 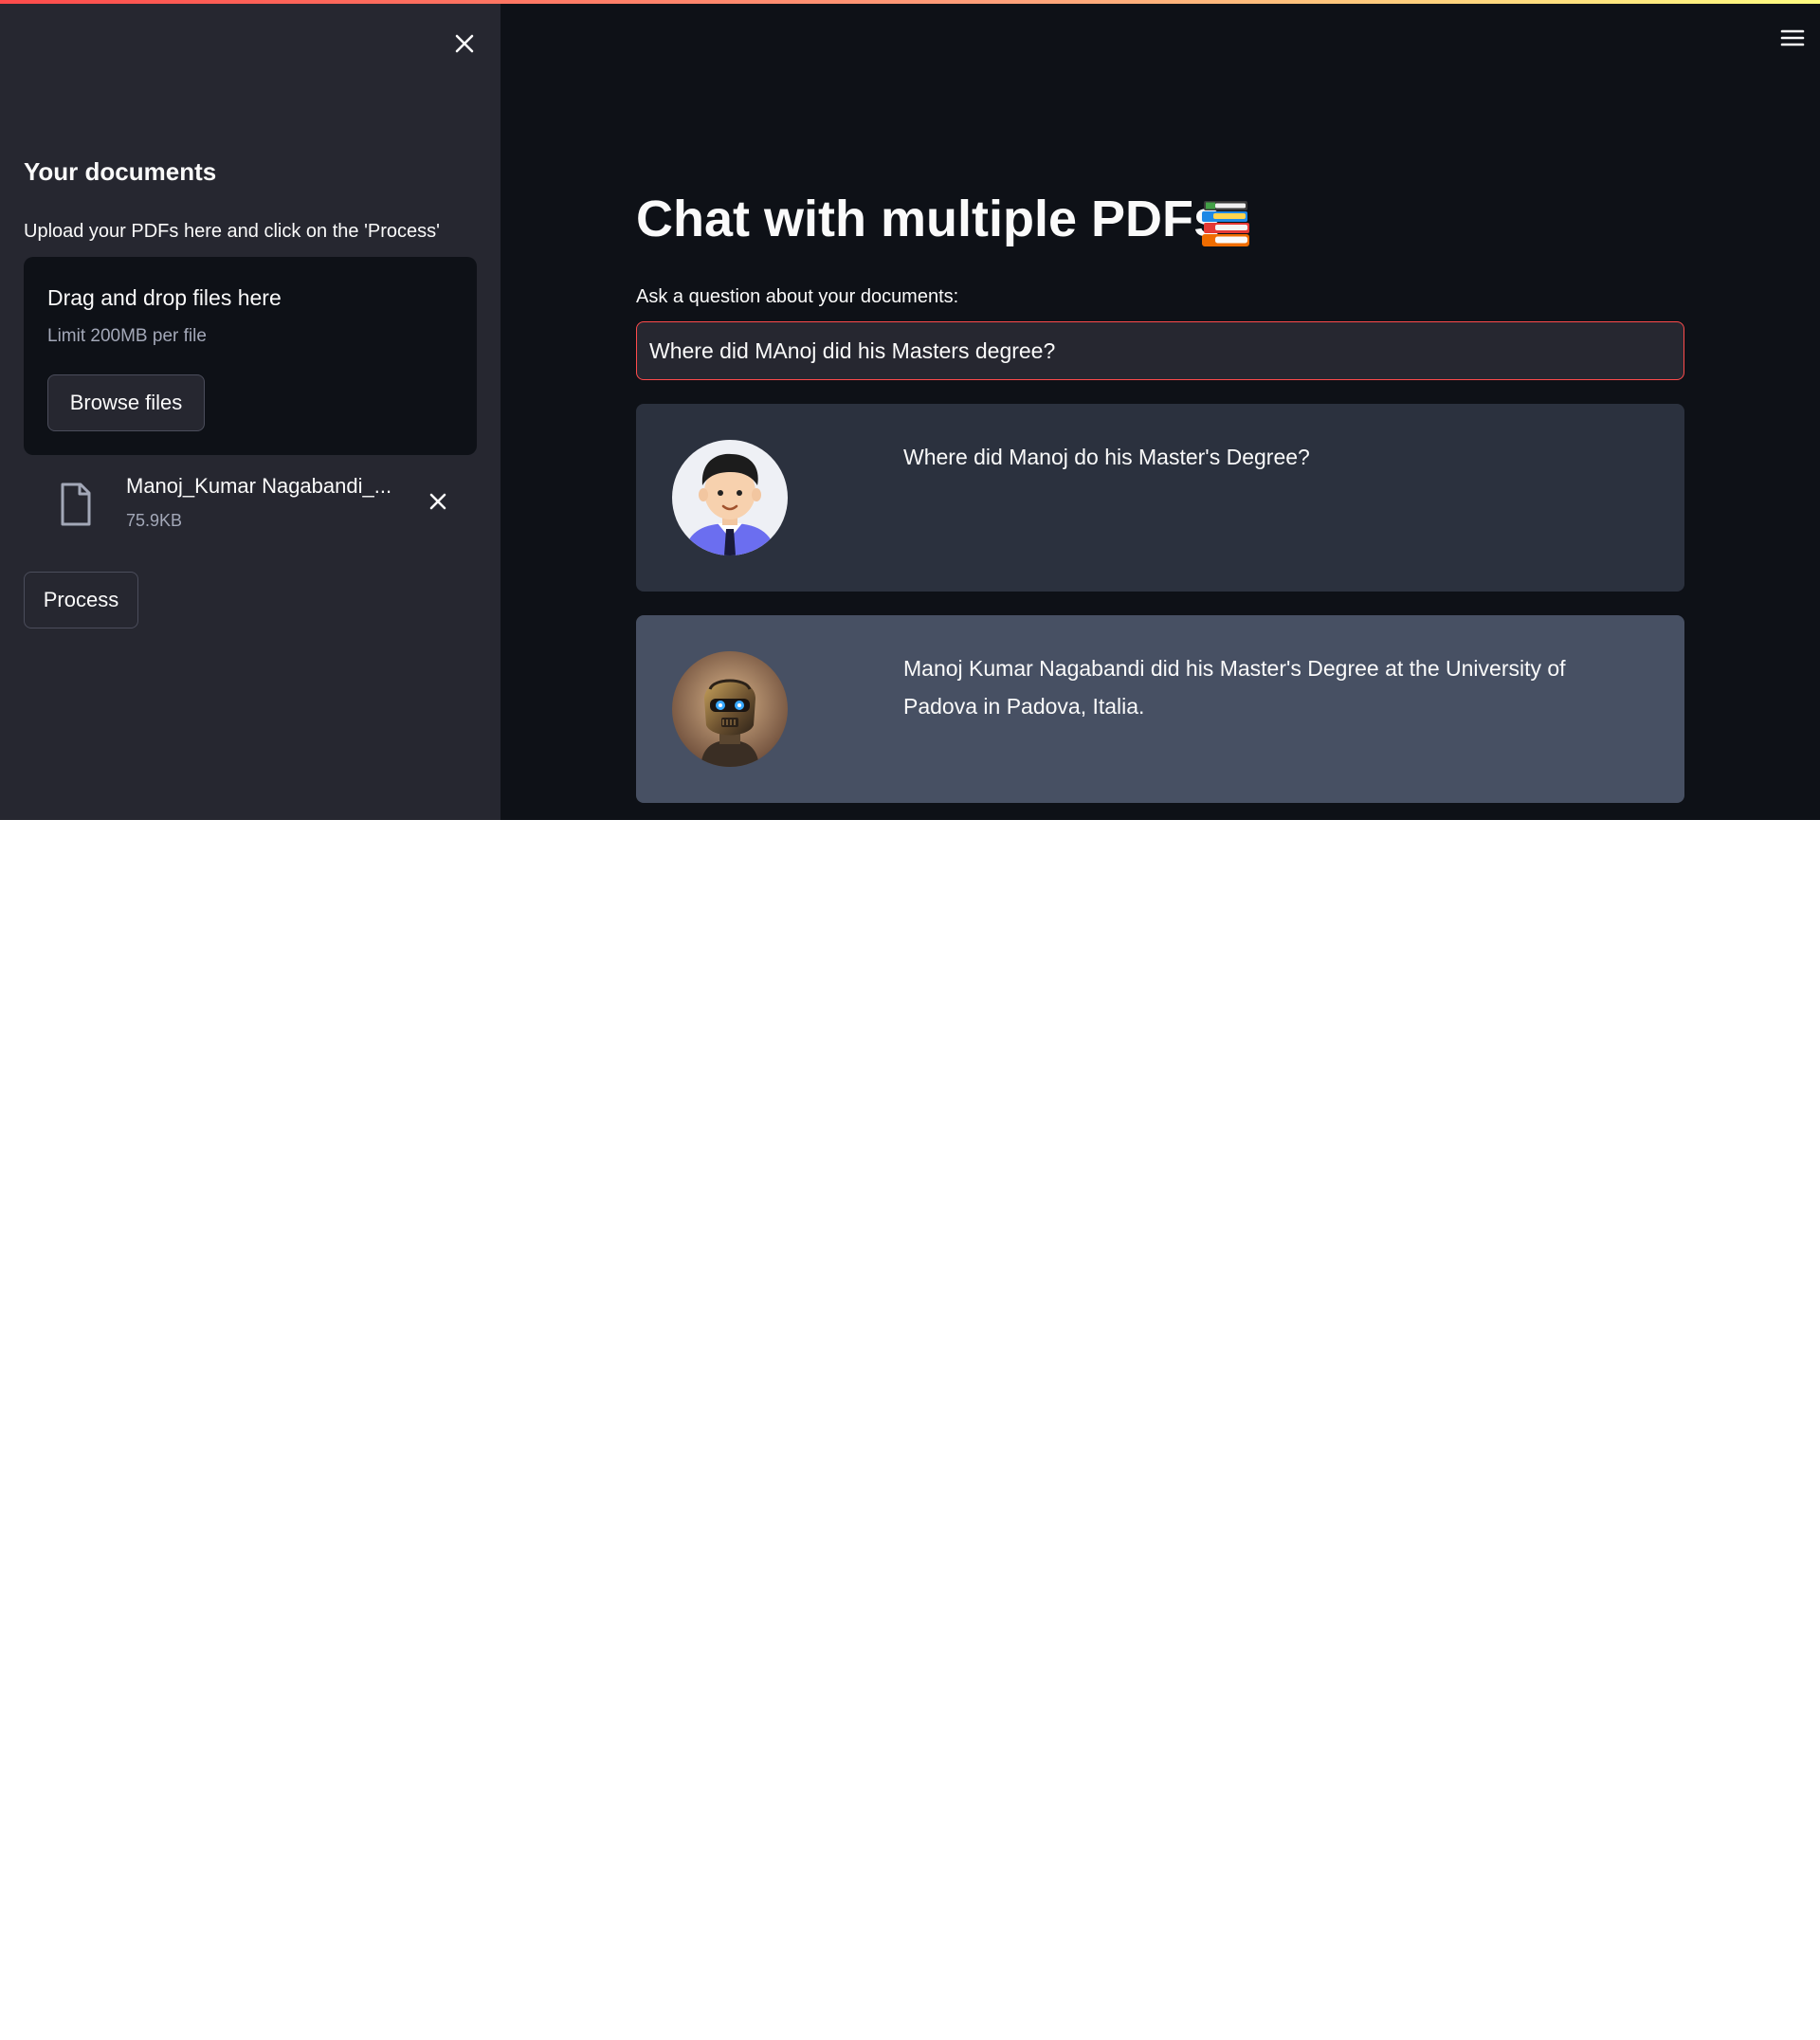 What do you see at coordinates (127, 336) in the screenshot?
I see `dropzone-limit: Limit 200MB per file` at bounding box center [127, 336].